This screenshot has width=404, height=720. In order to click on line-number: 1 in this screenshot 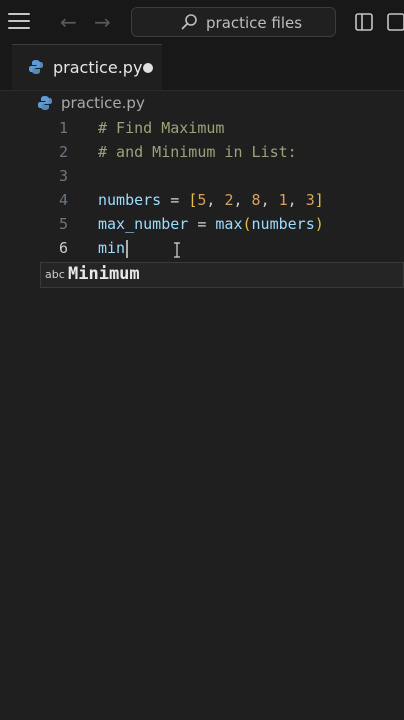, I will do `click(63, 128)`.